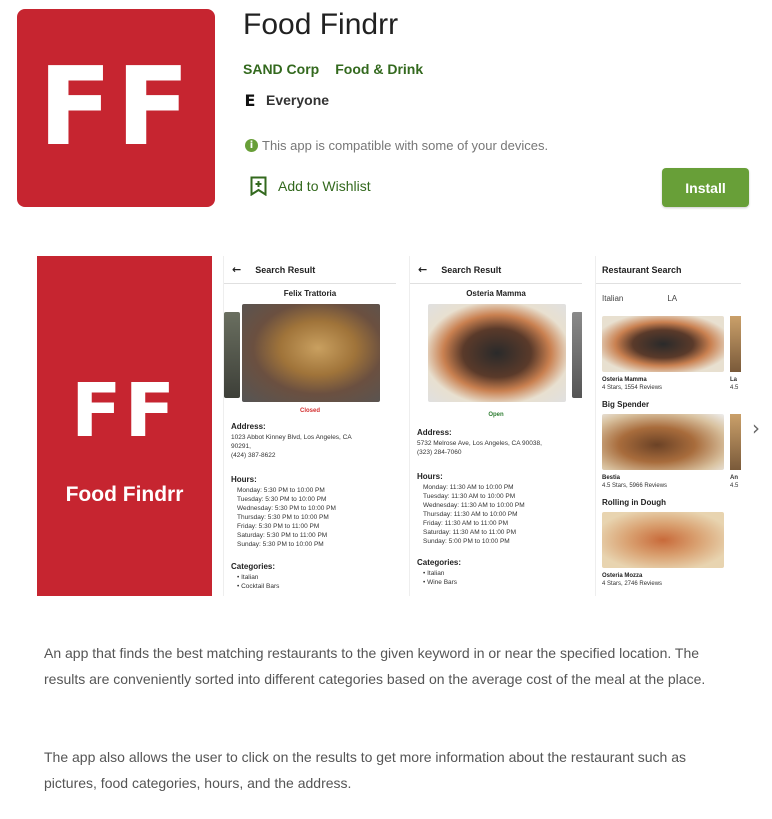 This screenshot has width=772, height=819. What do you see at coordinates (251, 145) in the screenshot?
I see `info-icon: i` at bounding box center [251, 145].